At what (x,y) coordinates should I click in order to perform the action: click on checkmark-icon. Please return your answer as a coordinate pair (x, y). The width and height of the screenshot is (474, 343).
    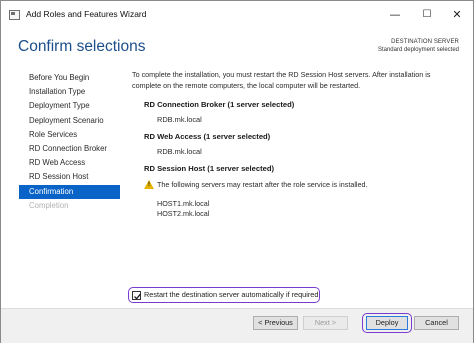
    Looking at the image, I should click on (138, 296).